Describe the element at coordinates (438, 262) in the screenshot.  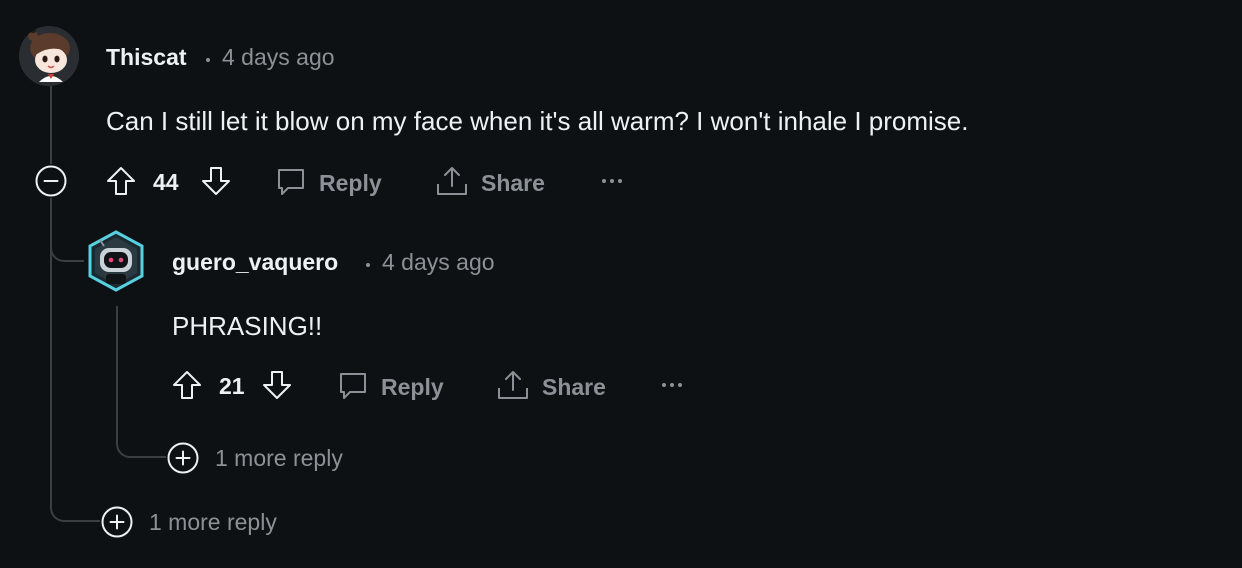
I see `reply-timestamp: 4 days ago` at that location.